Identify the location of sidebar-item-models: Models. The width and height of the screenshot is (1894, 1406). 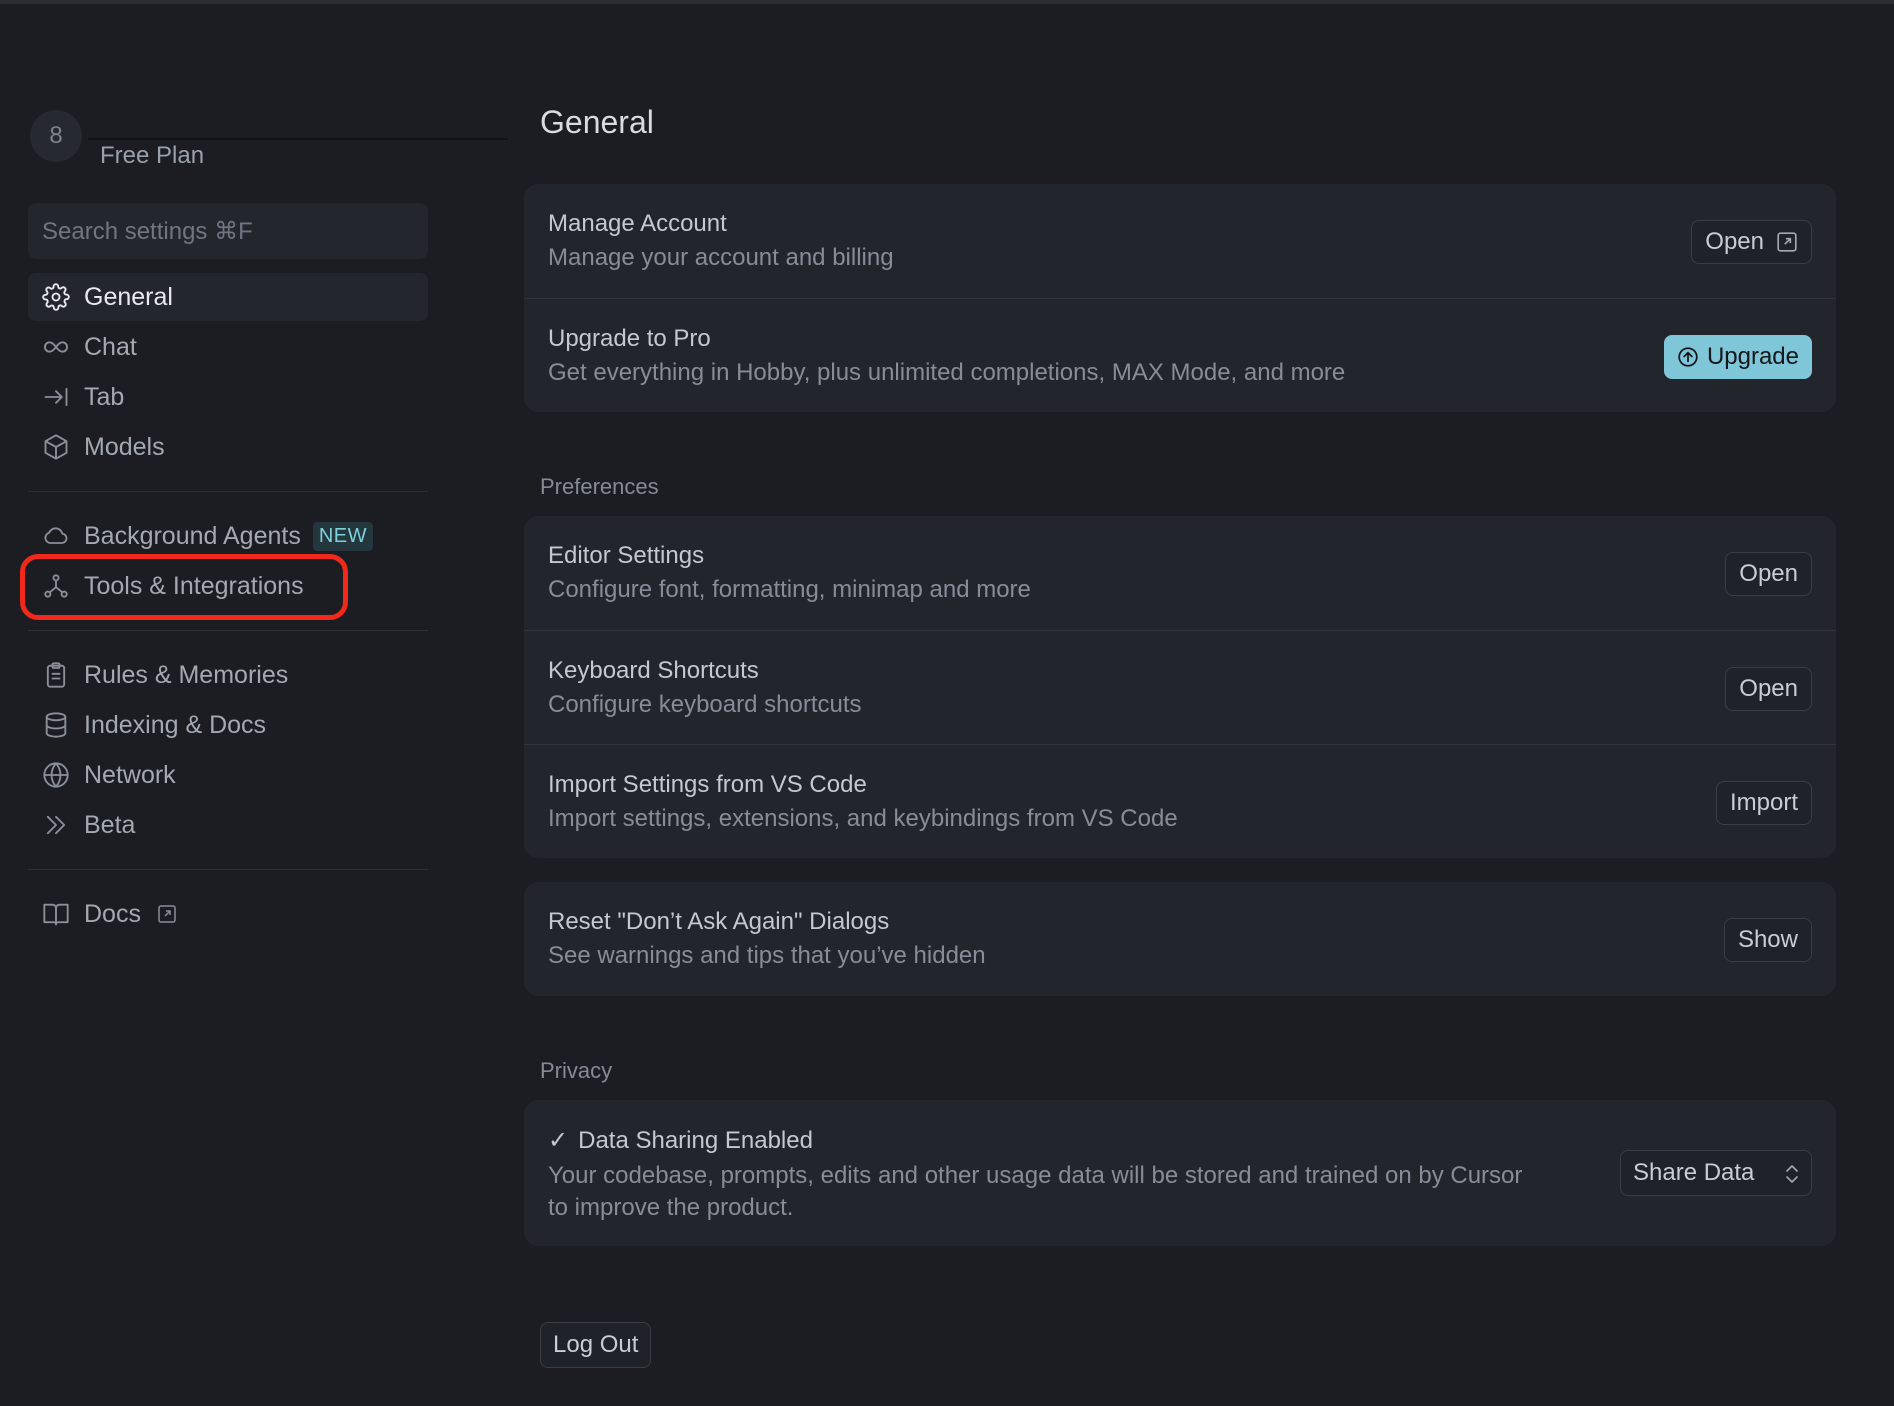
(228, 447).